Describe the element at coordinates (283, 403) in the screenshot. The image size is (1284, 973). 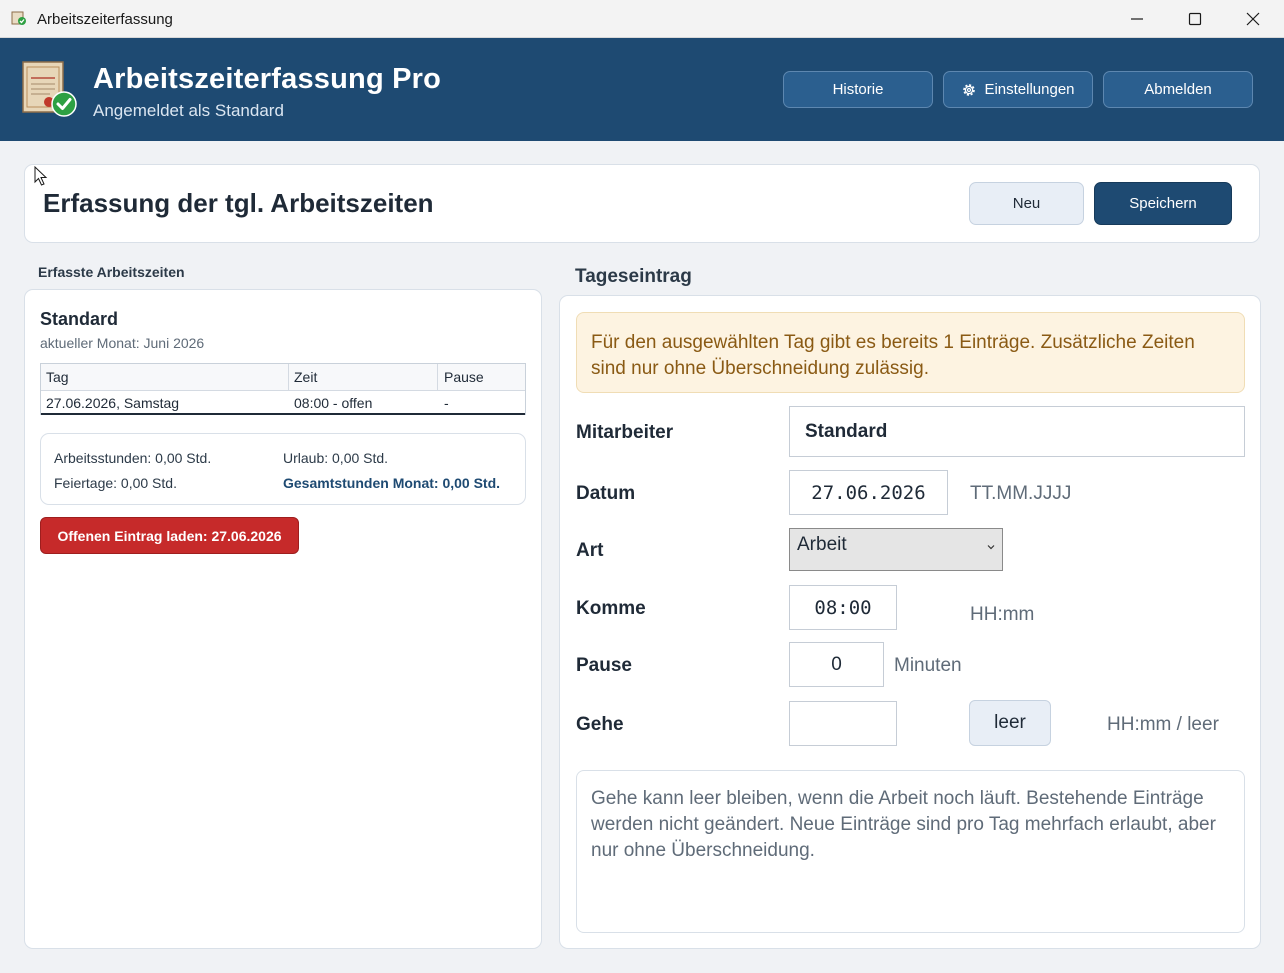
I see `table-row: 27.06.2026, Samstag 08:00 - offen -` at that location.